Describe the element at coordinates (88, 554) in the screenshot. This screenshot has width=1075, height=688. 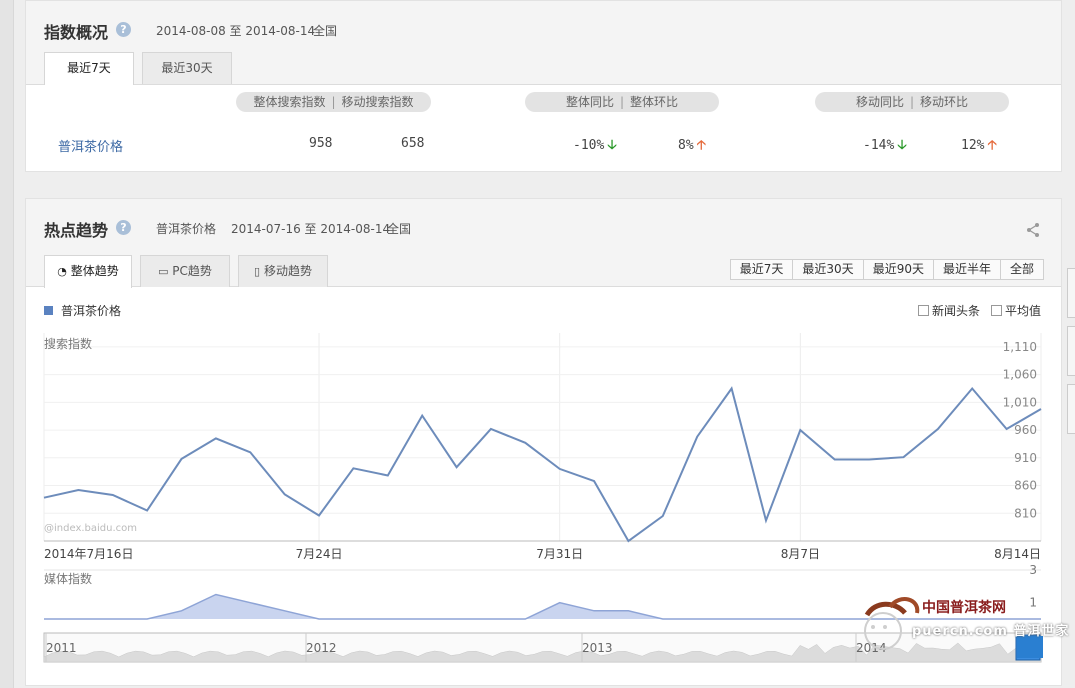
I see `x-tick-label: 2014年7月16日` at that location.